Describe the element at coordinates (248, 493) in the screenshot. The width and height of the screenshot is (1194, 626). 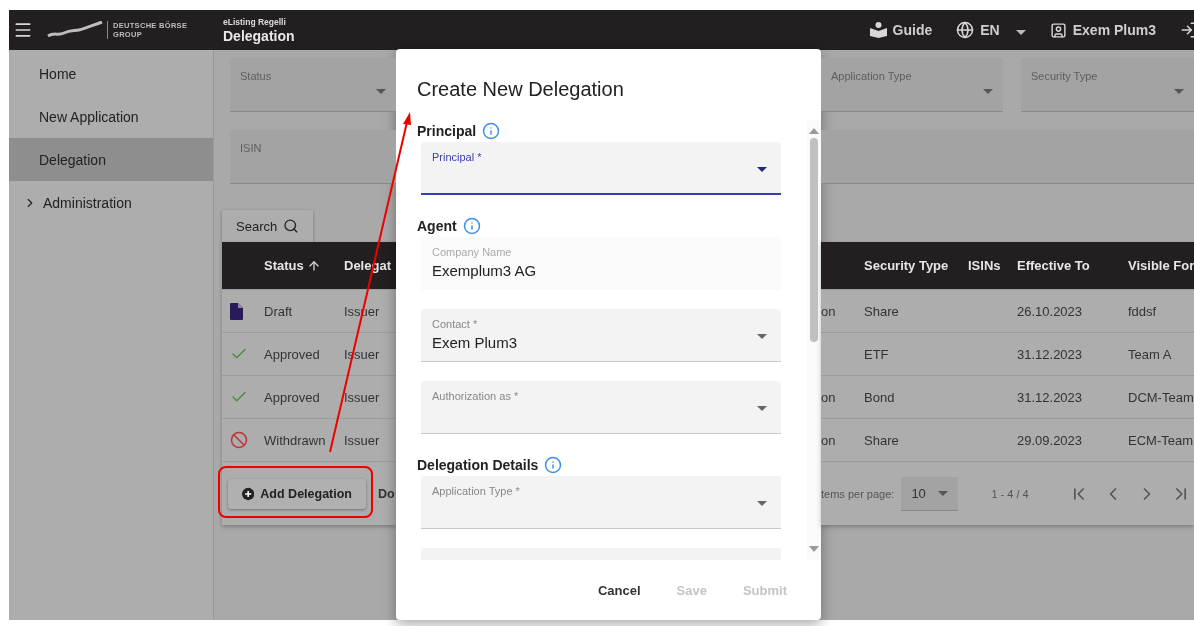
I see `plus-circle-icon` at that location.